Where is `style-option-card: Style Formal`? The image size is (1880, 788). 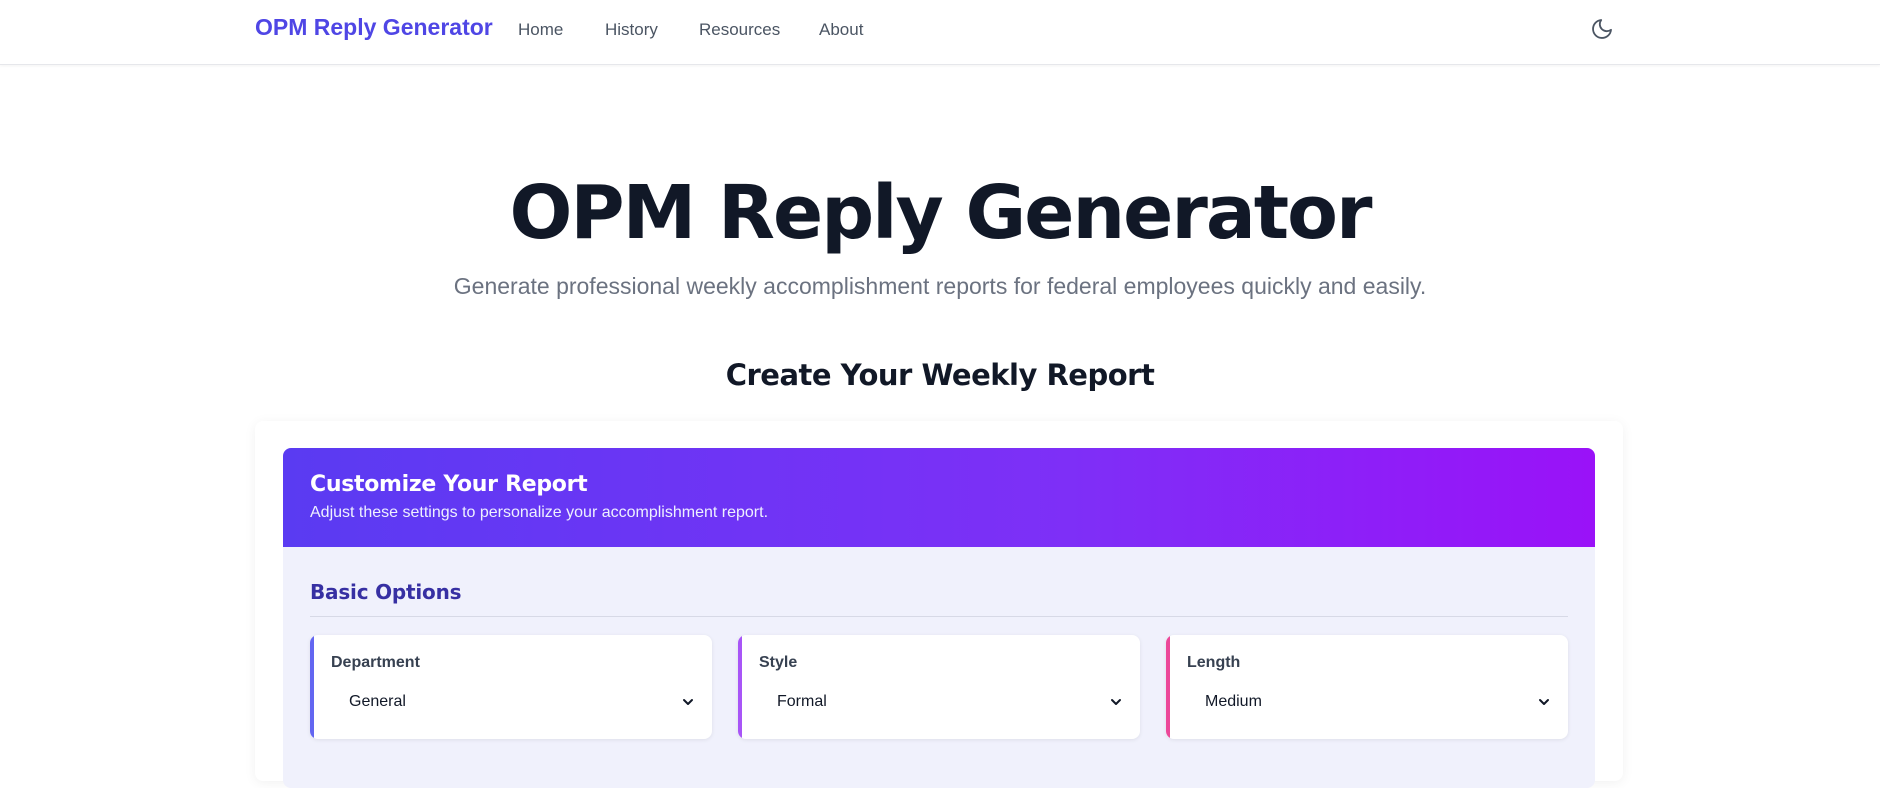
style-option-card: Style Formal is located at coordinates (939, 687).